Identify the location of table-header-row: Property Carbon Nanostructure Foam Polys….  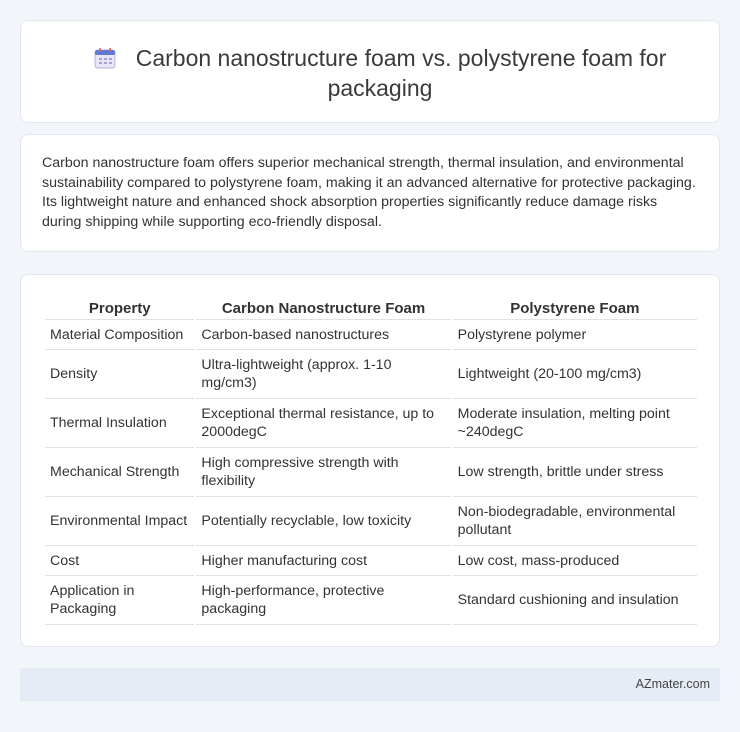
(371, 307).